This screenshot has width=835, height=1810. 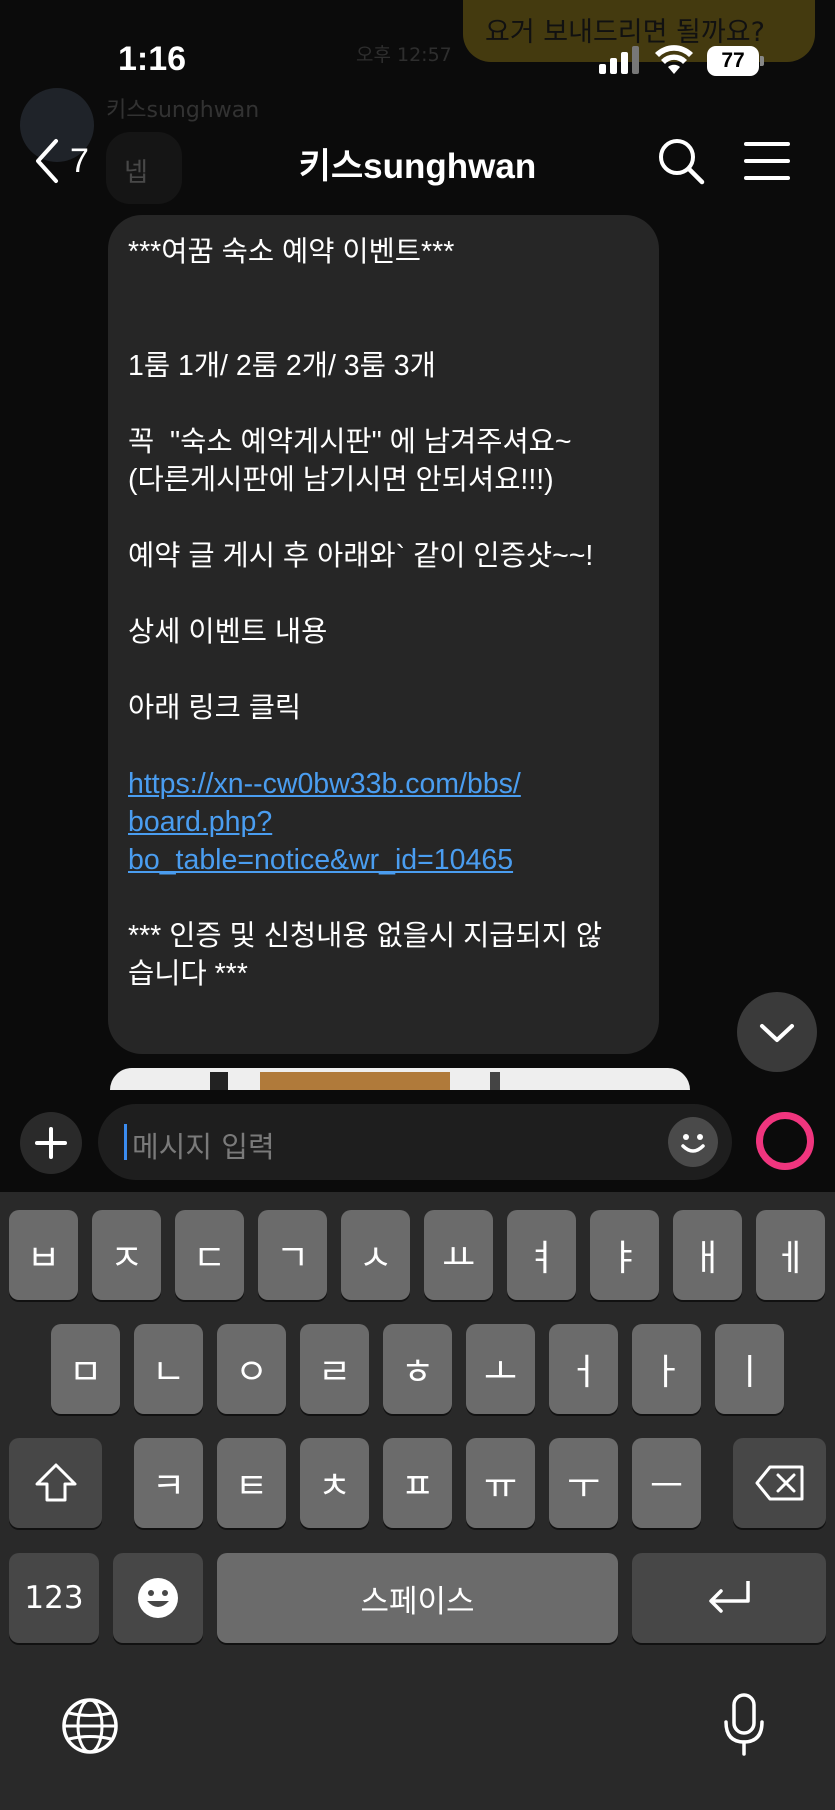 What do you see at coordinates (168, 1369) in the screenshot?
I see `key: ㄴ` at bounding box center [168, 1369].